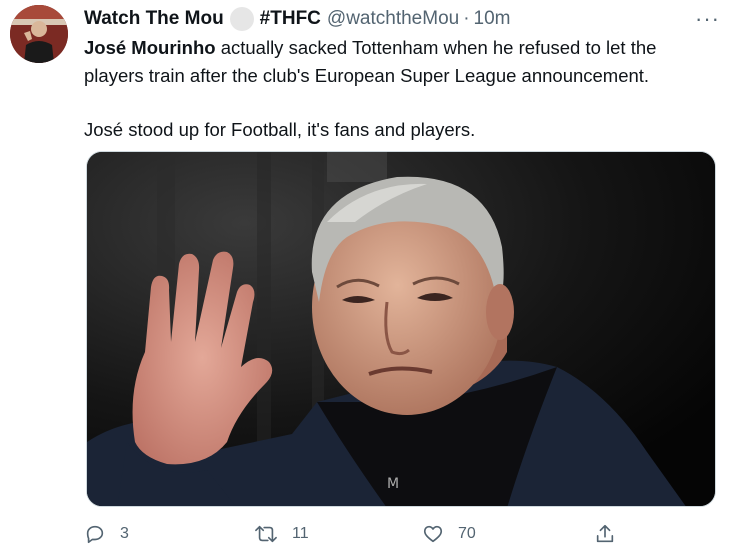 This screenshot has height=553, width=750. I want to click on like-count: 70, so click(467, 533).